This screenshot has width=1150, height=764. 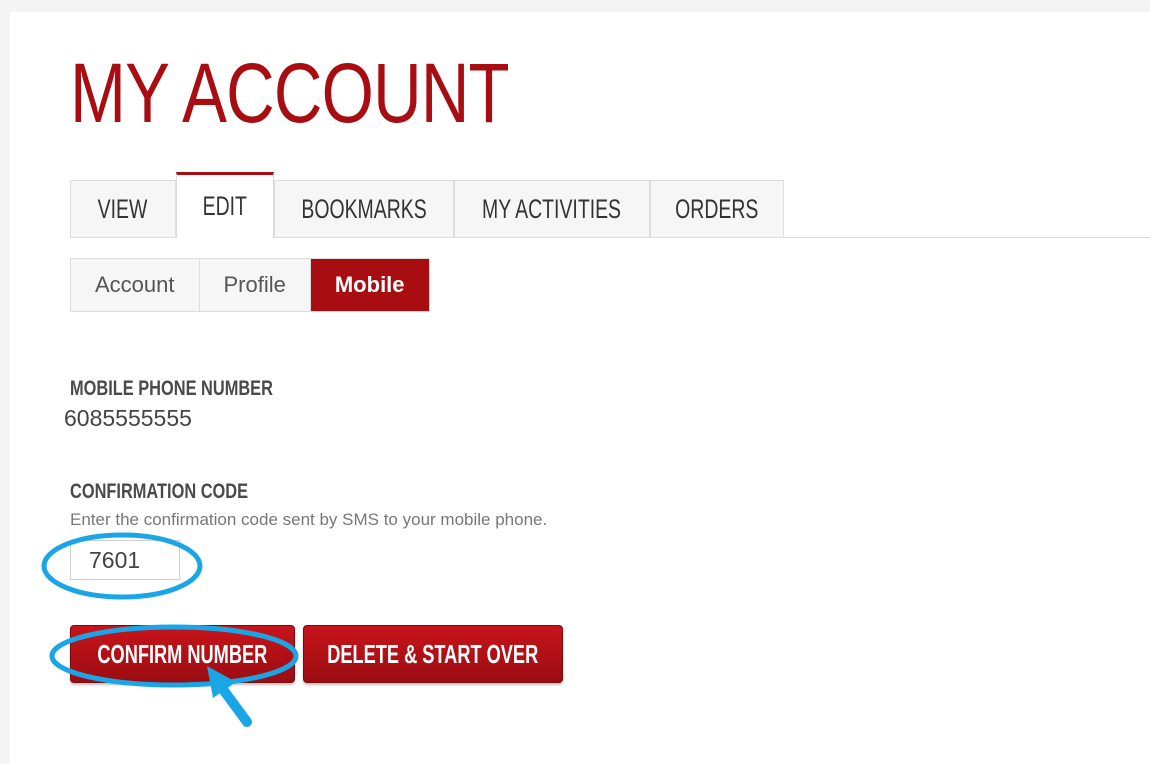 I want to click on confirm-number-button: CONFIRM NUMBER, so click(x=182, y=654).